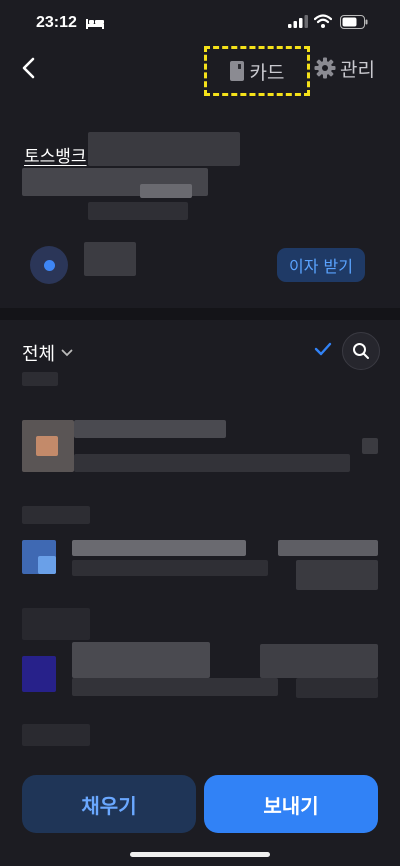 Image resolution: width=400 pixels, height=866 pixels. Describe the element at coordinates (323, 349) in the screenshot. I see `checkmark-icon` at that location.